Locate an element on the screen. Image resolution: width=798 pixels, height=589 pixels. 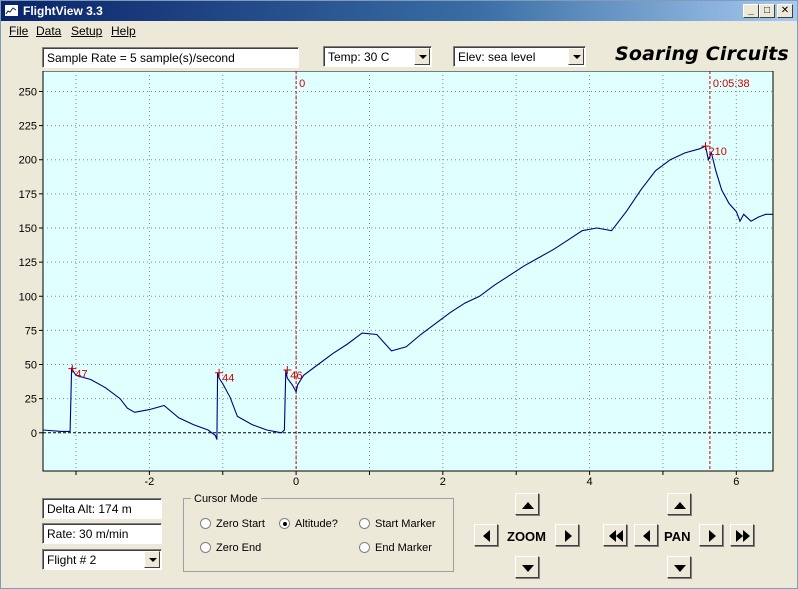
x-tick-label: 0 is located at coordinates (296, 481).